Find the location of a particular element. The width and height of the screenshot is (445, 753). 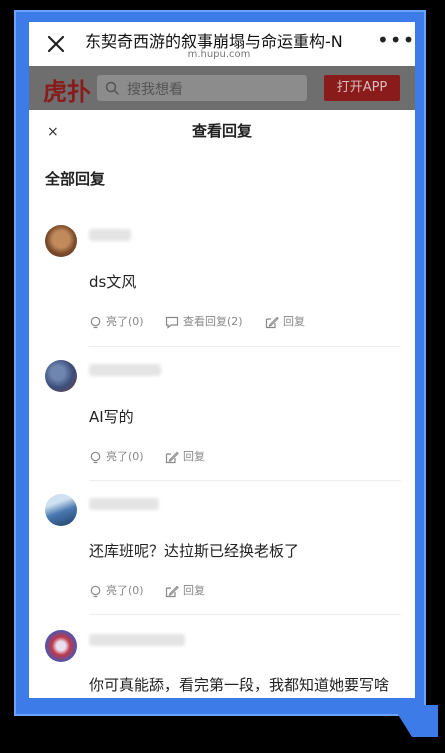

close-icon is located at coordinates (56, 44).